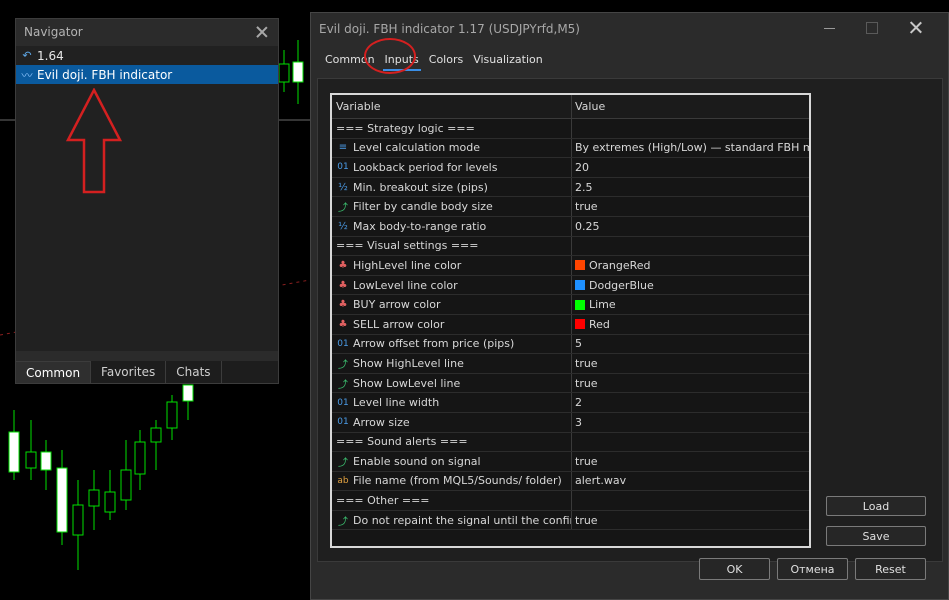 This screenshot has width=949, height=600. What do you see at coordinates (94, 141) in the screenshot?
I see `annotation-arrow` at bounding box center [94, 141].